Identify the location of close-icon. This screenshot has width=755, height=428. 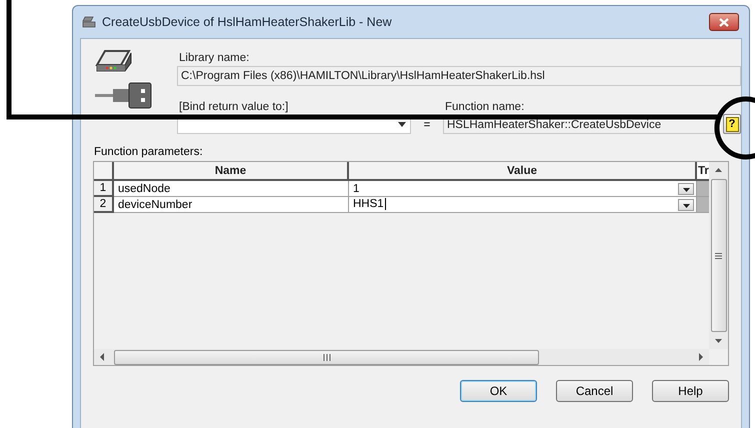
(724, 22).